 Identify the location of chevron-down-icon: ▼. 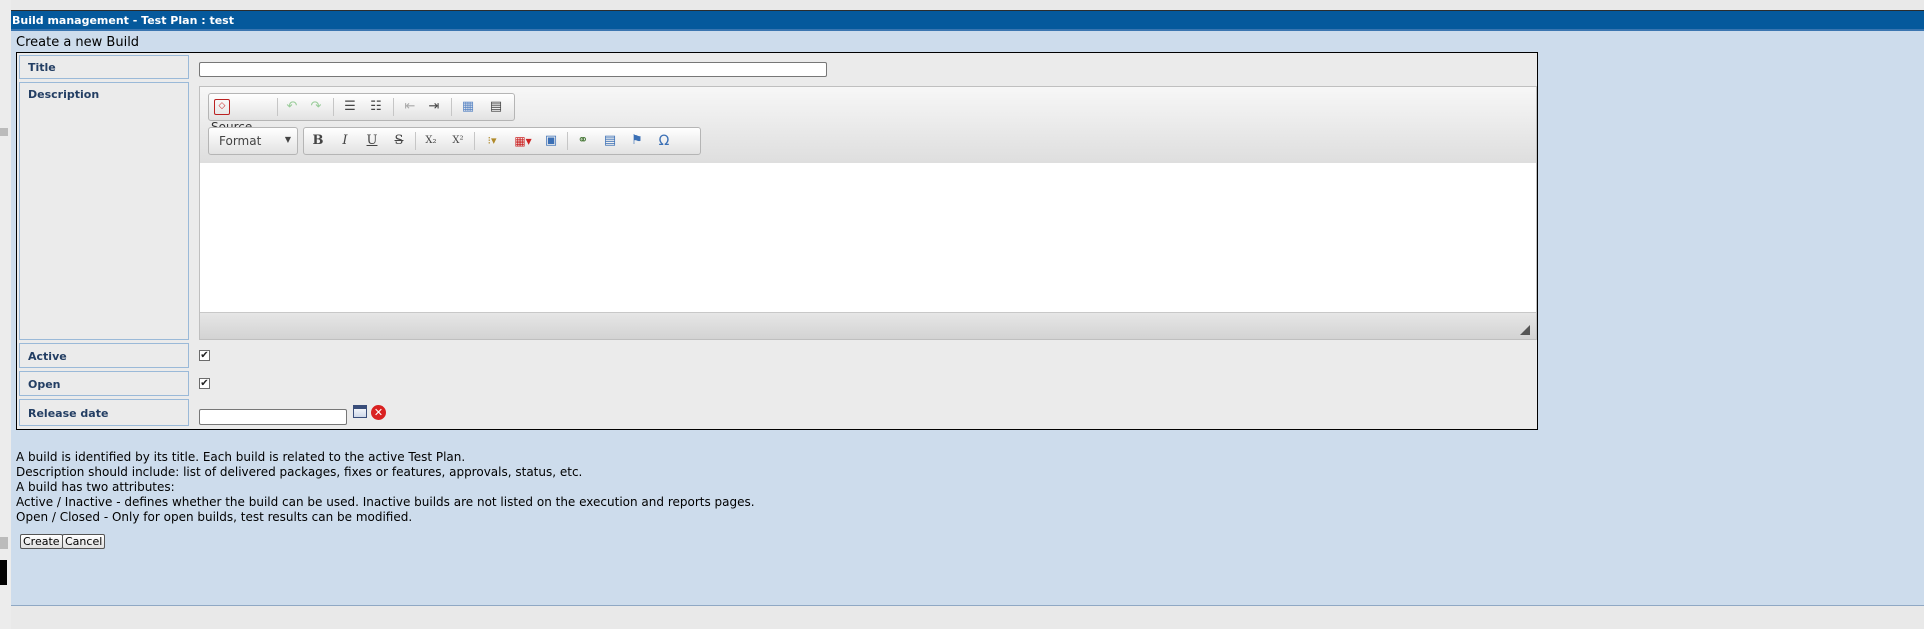
(287, 139).